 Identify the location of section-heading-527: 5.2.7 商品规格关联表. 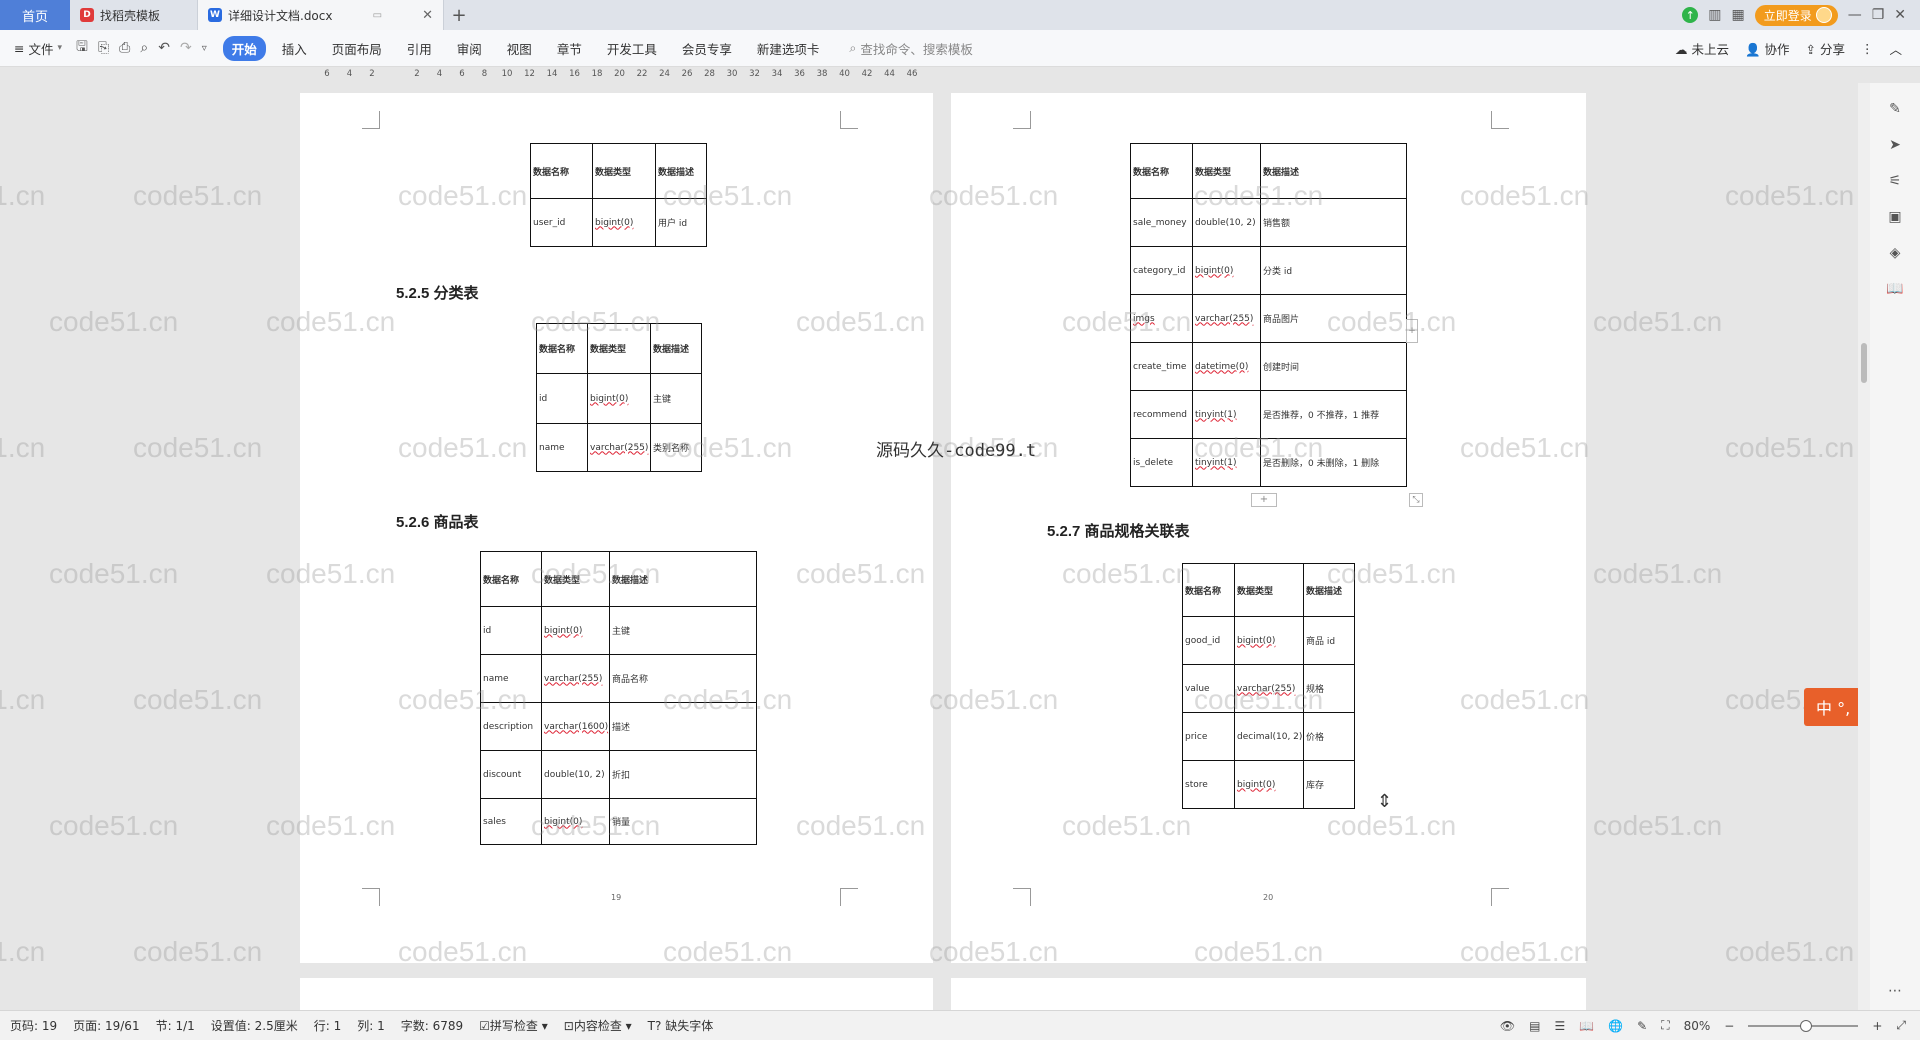
(1118, 531).